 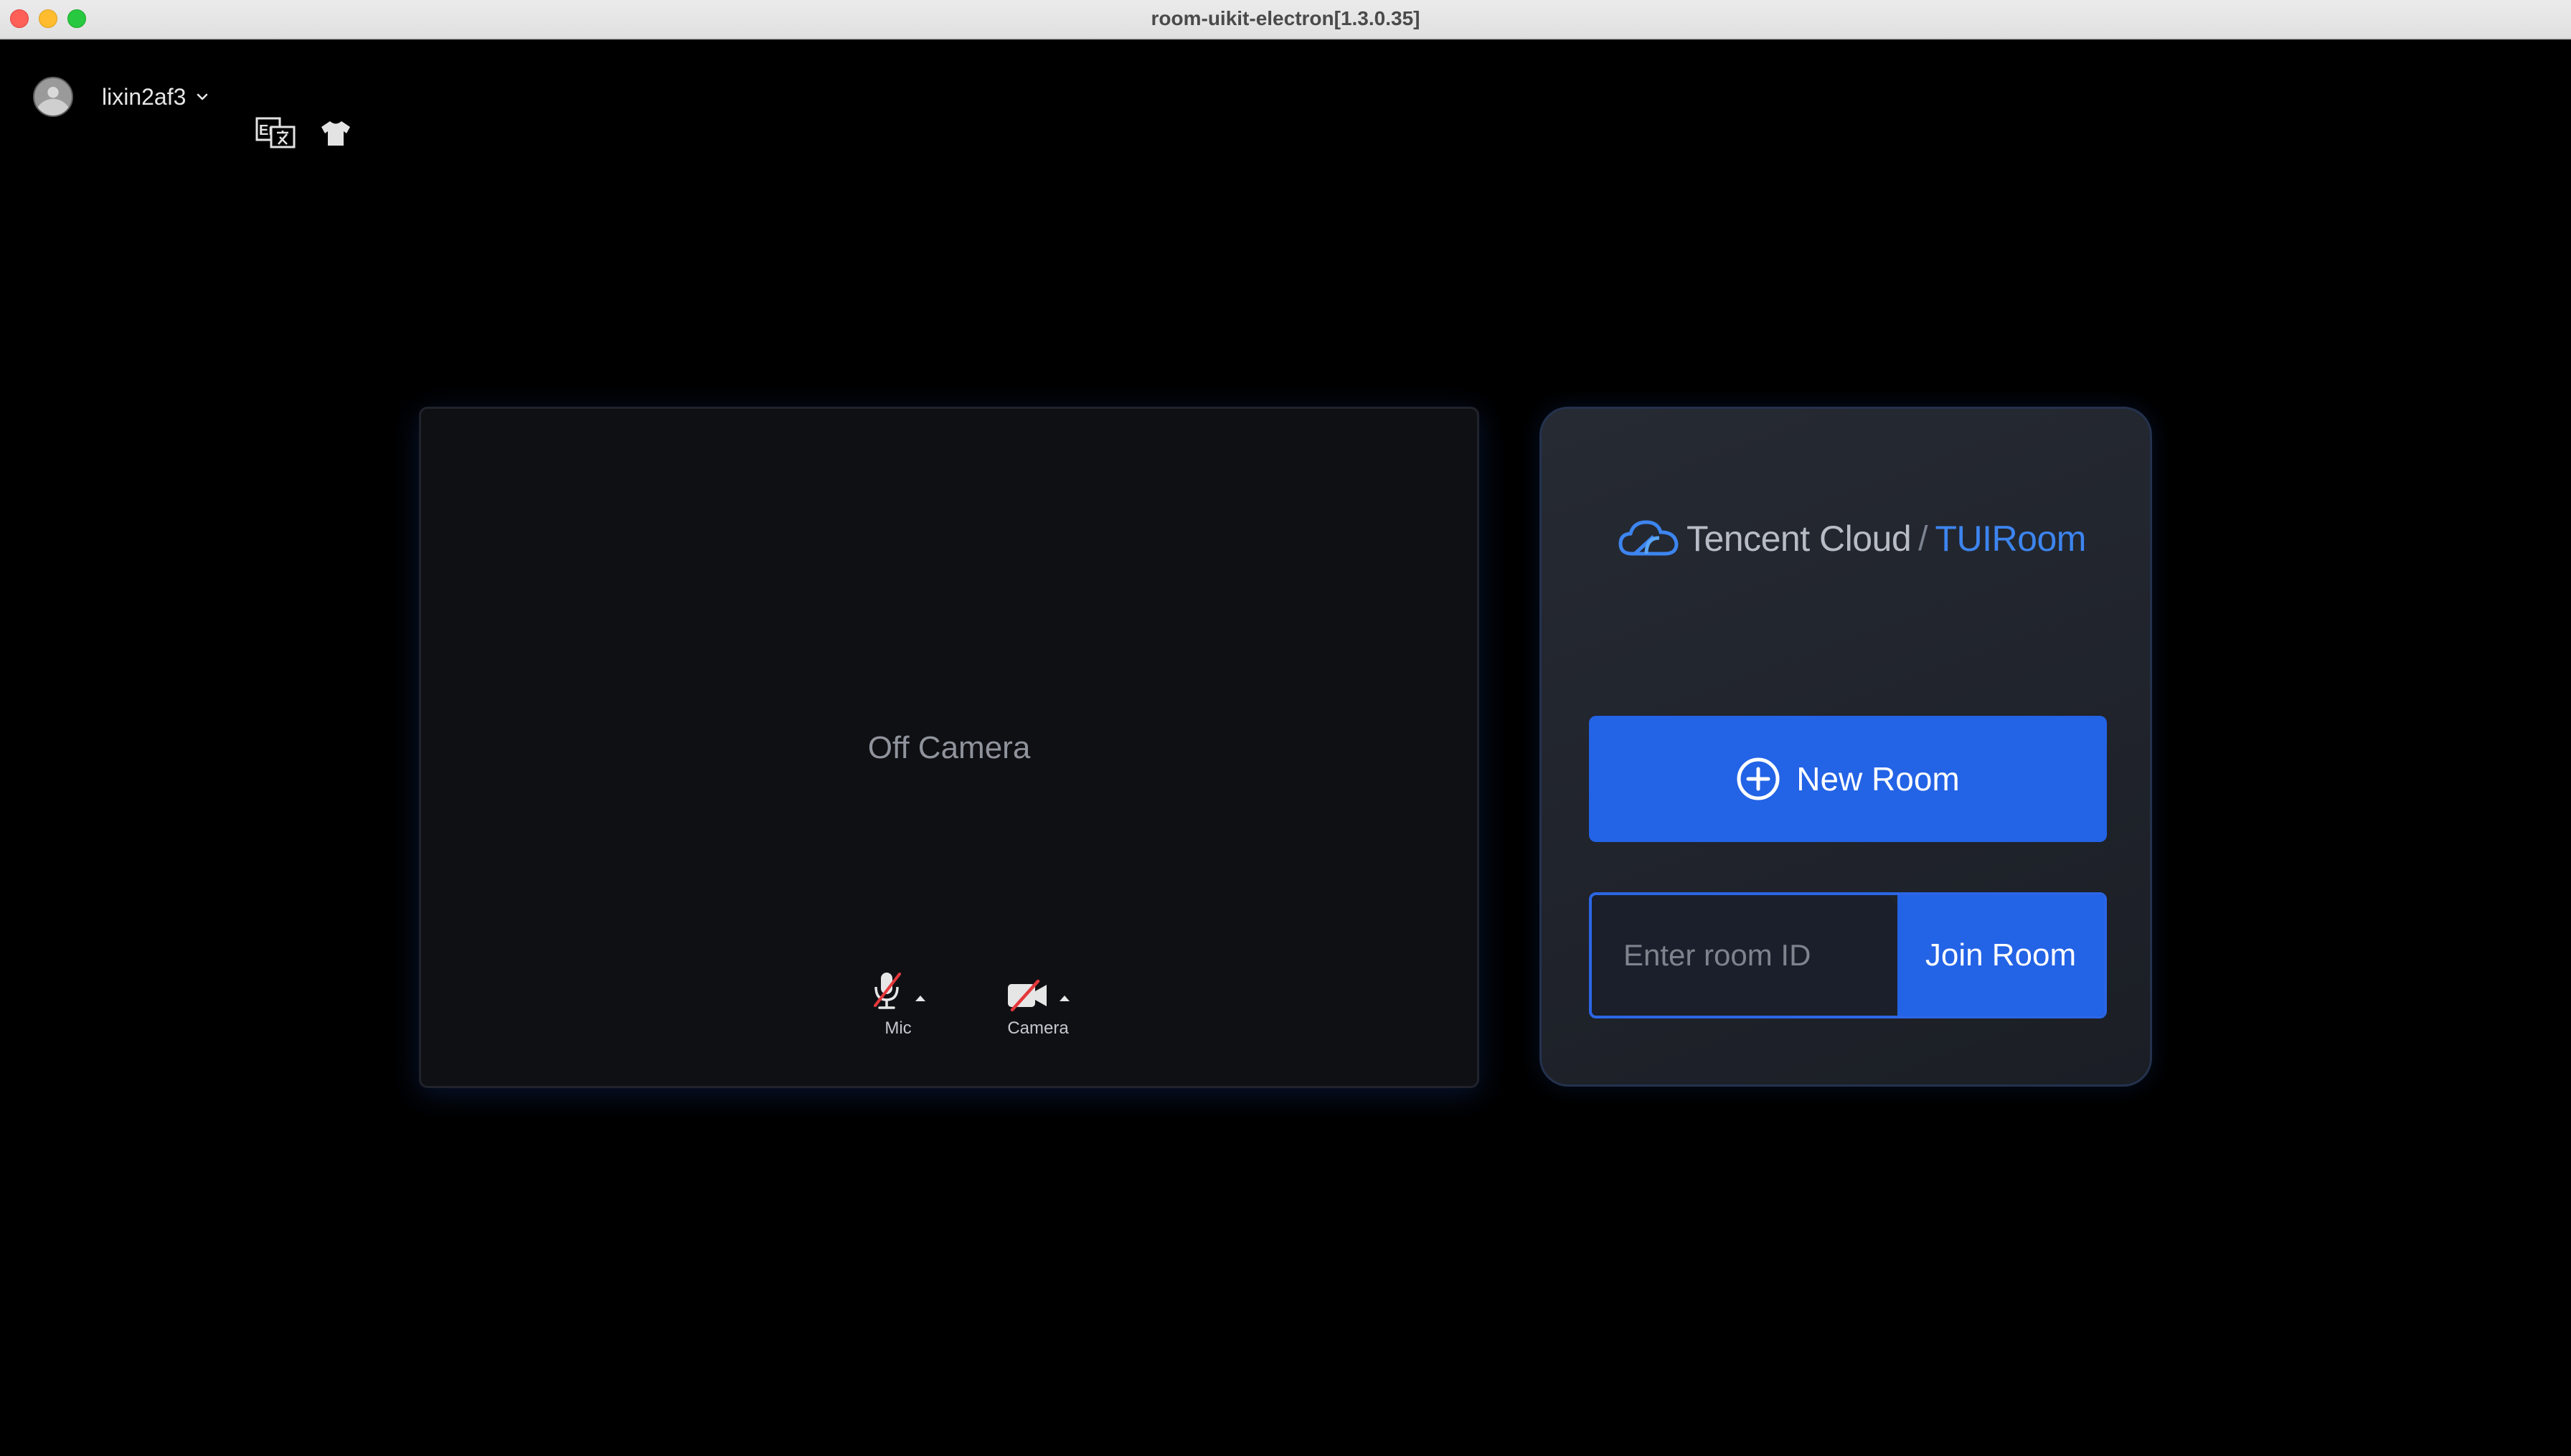 I want to click on join-room-label: Join Room, so click(x=2001, y=955).